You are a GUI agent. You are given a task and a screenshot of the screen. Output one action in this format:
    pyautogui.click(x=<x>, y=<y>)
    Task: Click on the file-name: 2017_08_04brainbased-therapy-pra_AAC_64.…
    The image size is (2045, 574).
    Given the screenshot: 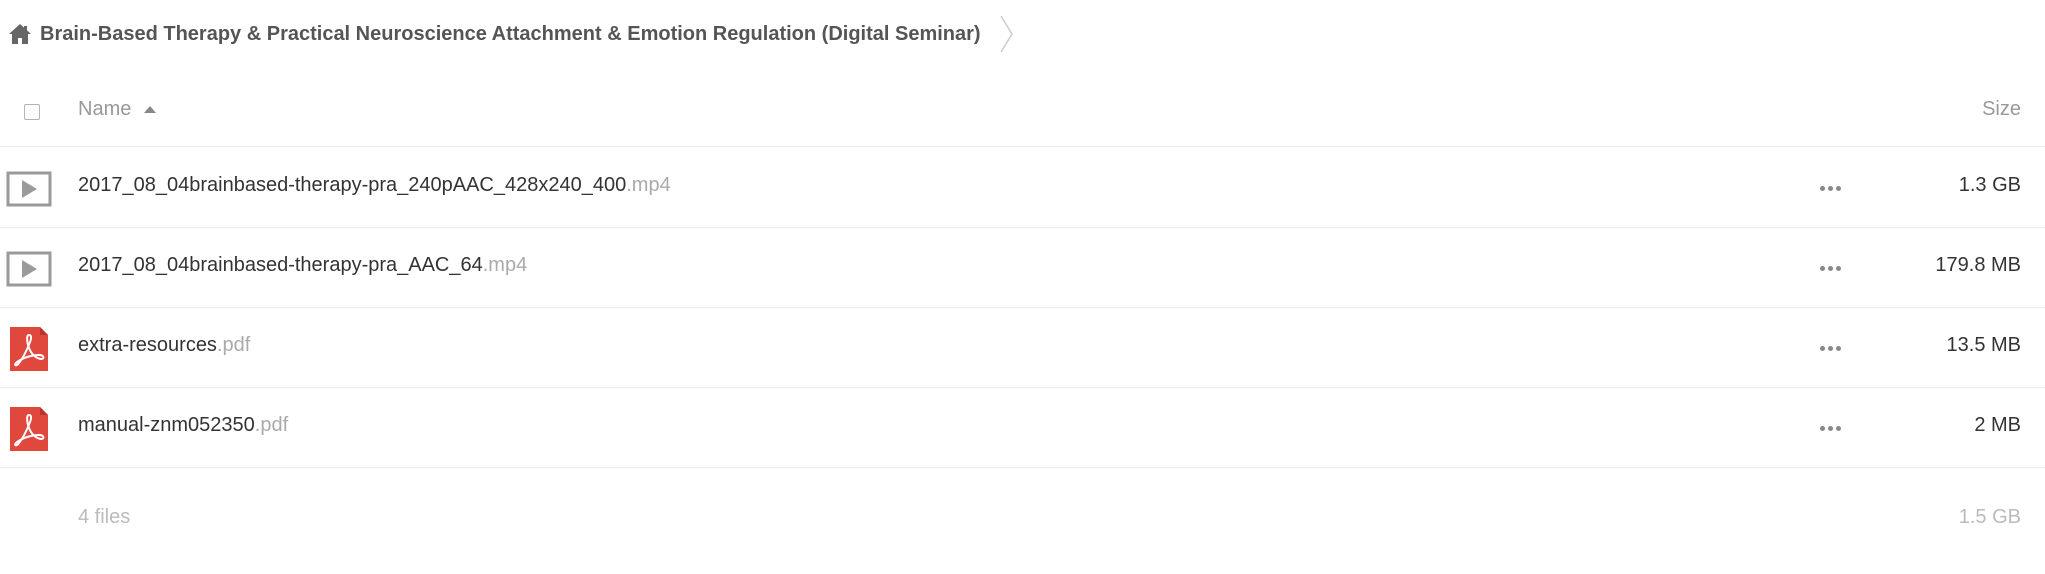 What is the action you would take?
    pyautogui.click(x=302, y=265)
    